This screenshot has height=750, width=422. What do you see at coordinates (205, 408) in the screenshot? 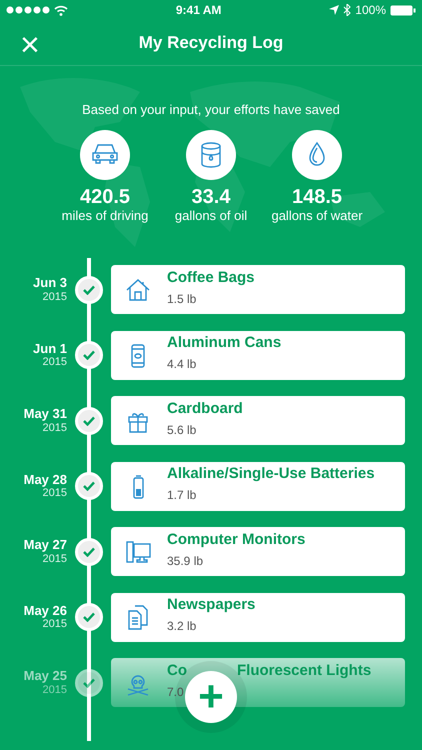
I see `item-name: Cardboard` at bounding box center [205, 408].